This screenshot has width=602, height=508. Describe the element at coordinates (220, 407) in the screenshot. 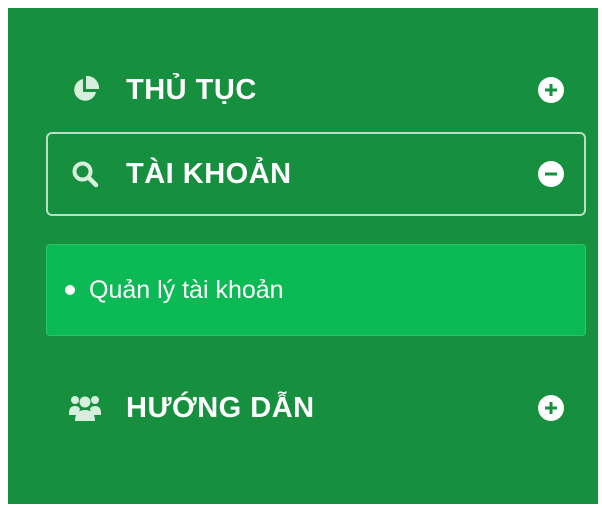

I see `menu-item-label: HƯỚNG DẪN` at that location.